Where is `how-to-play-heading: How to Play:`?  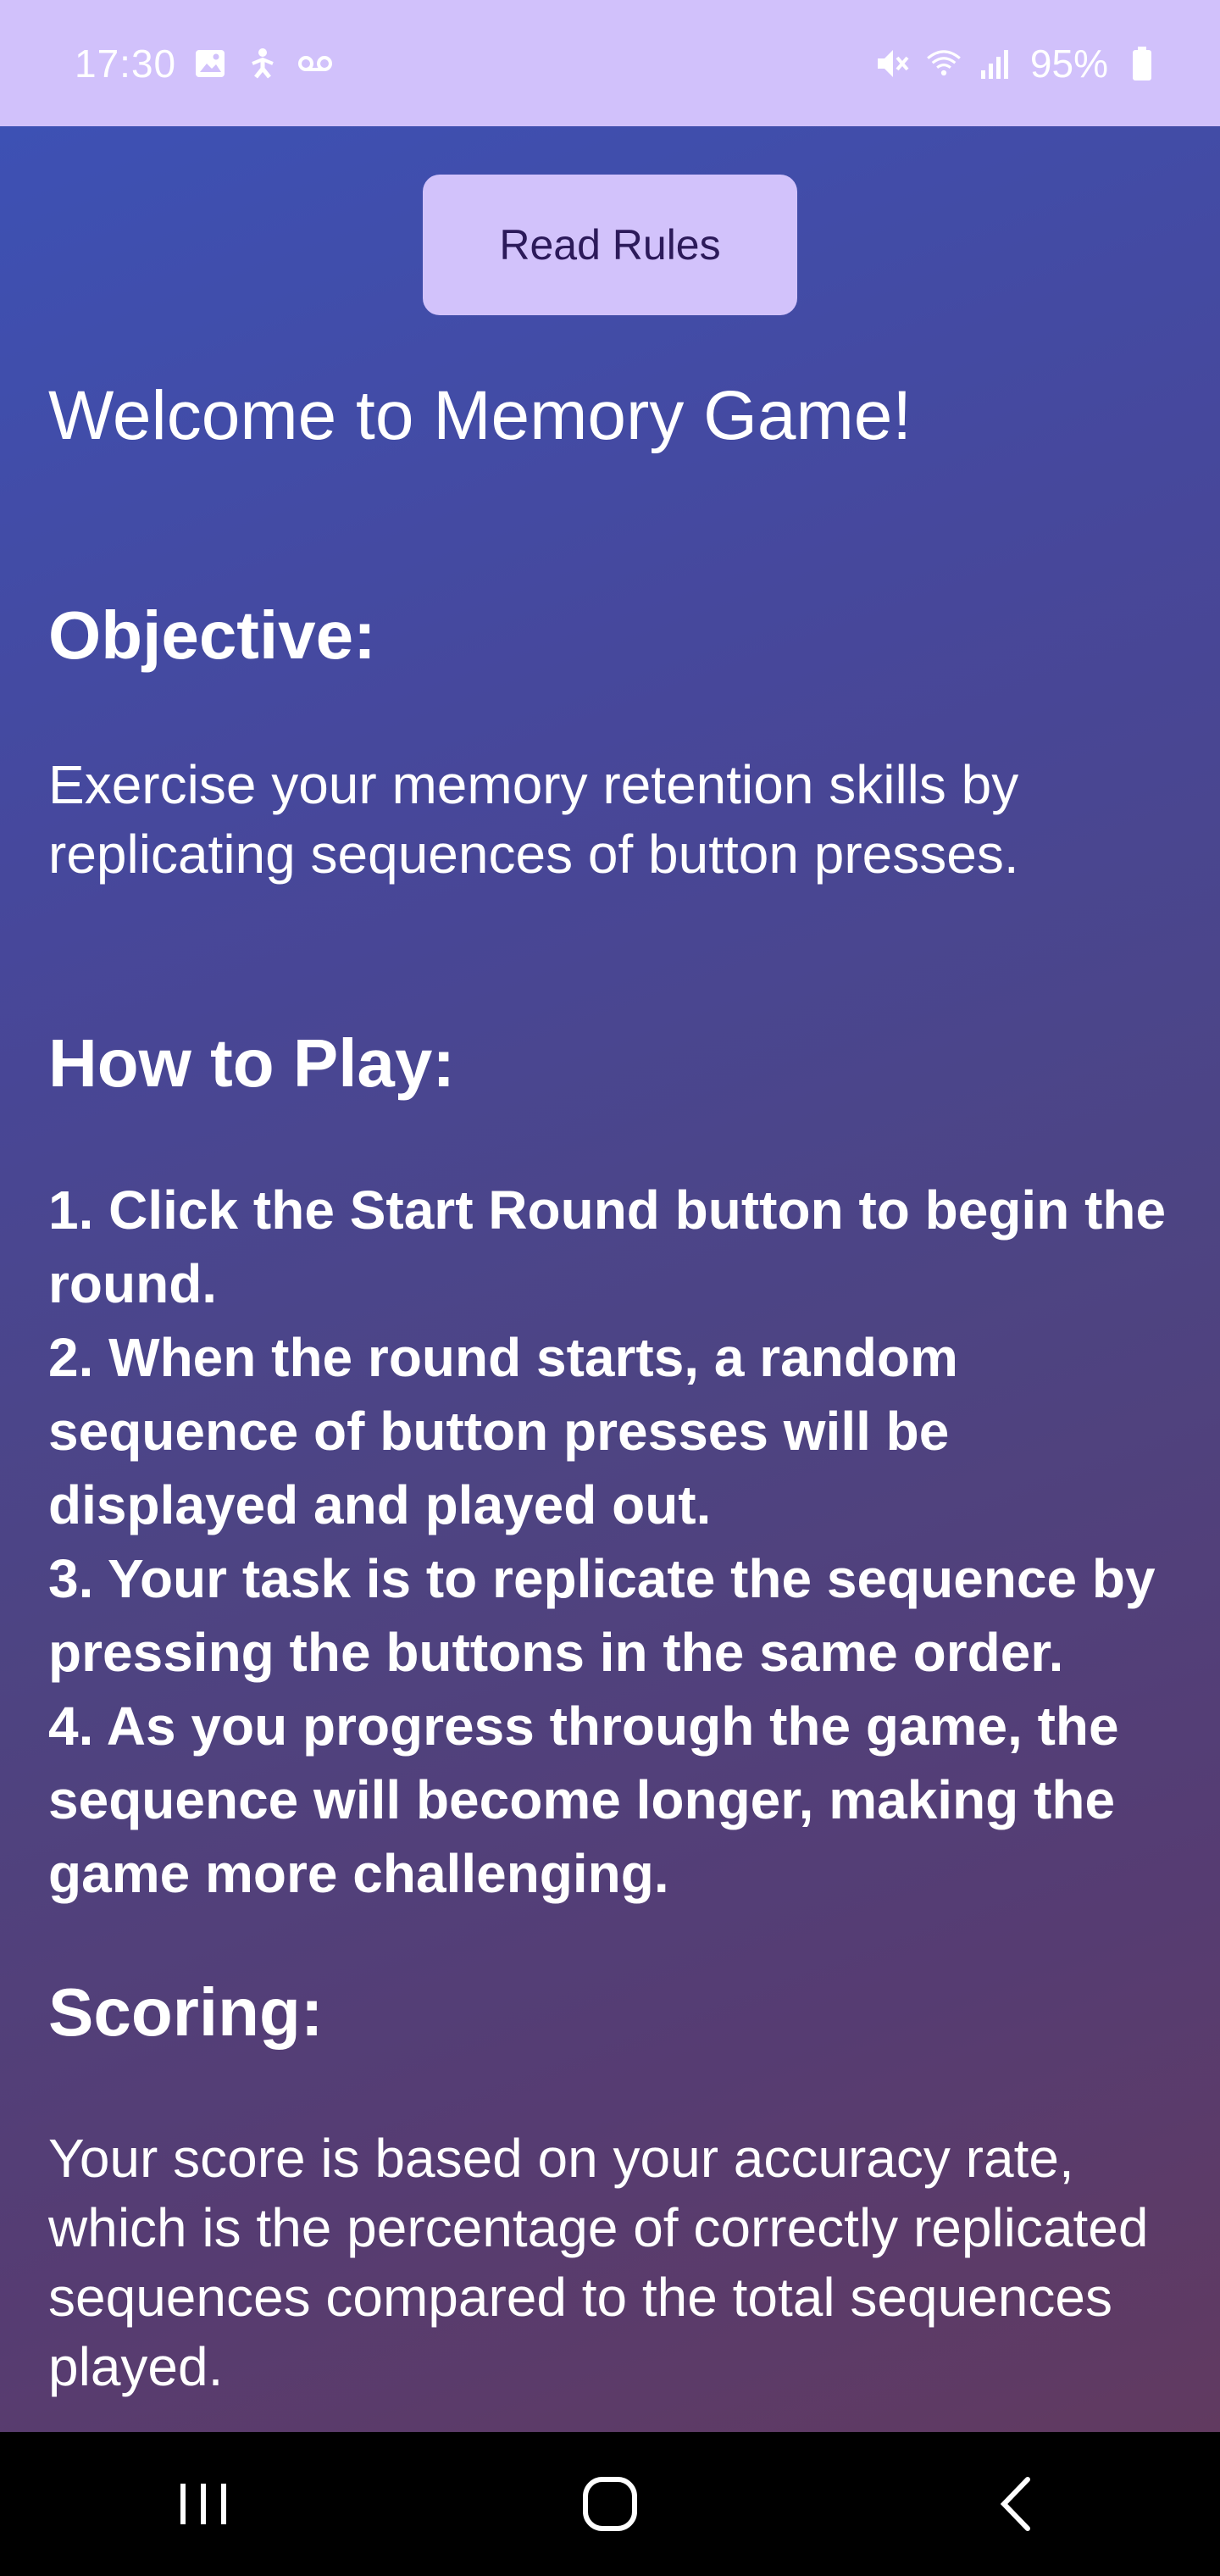
how-to-play-heading: How to Play: is located at coordinates (252, 1063).